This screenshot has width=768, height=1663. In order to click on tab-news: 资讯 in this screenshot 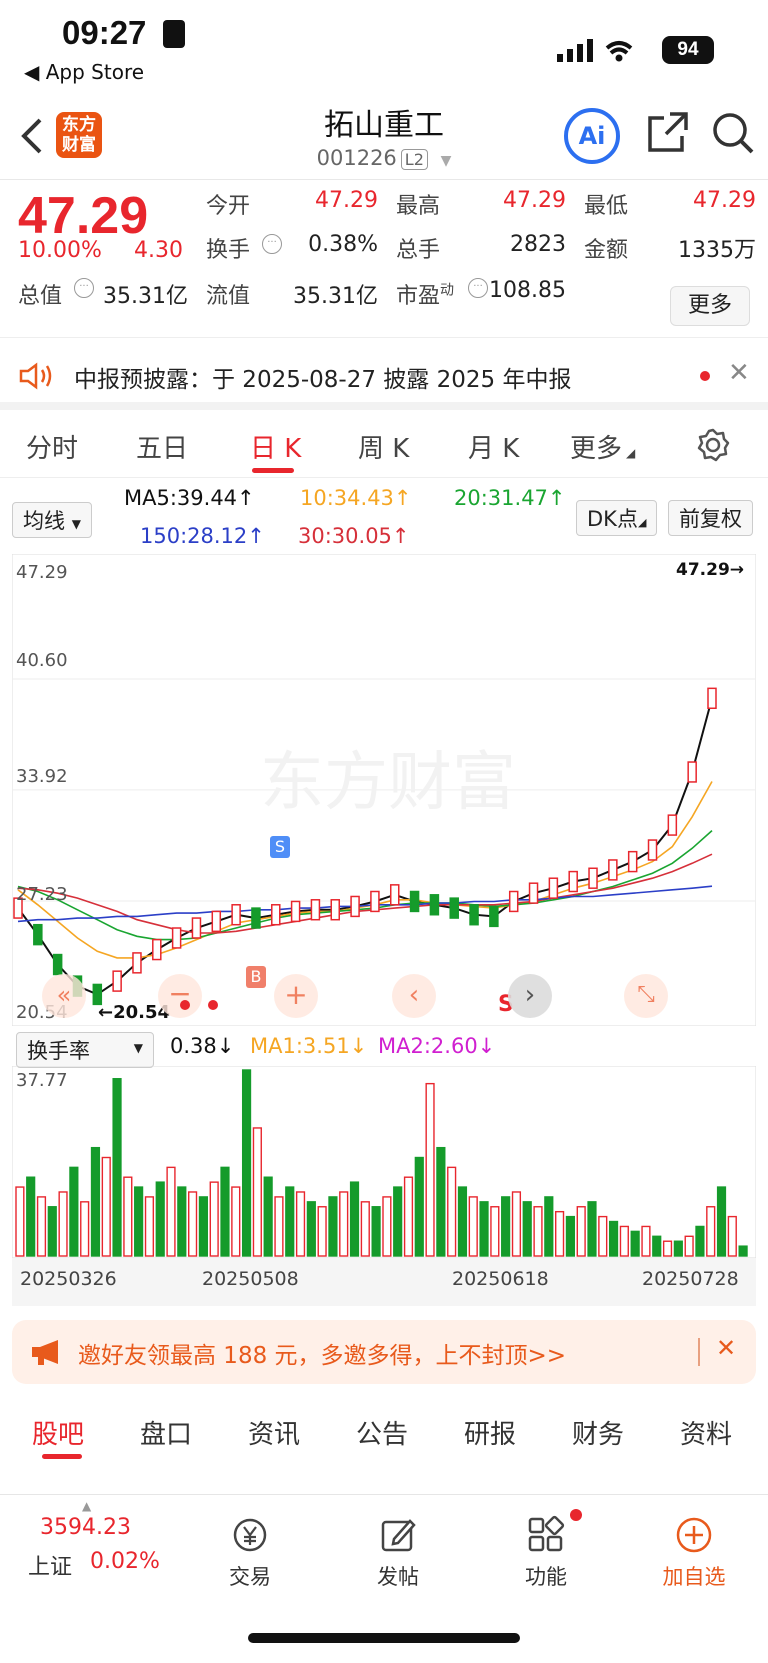, I will do `click(274, 1432)`.